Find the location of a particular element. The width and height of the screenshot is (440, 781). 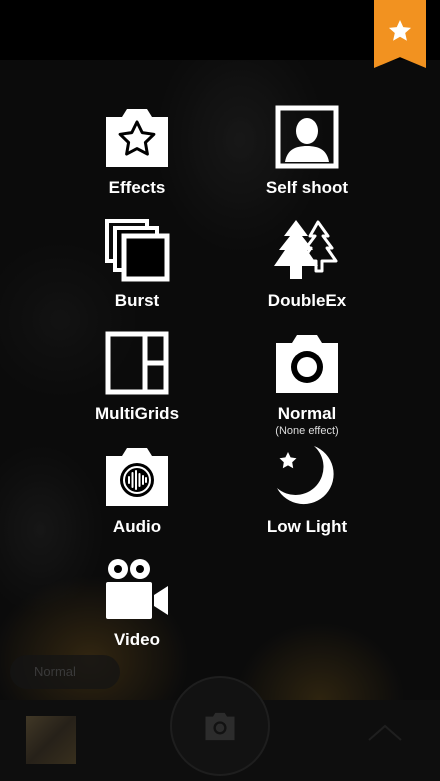

audio-camera-icon is located at coordinates (137, 476).